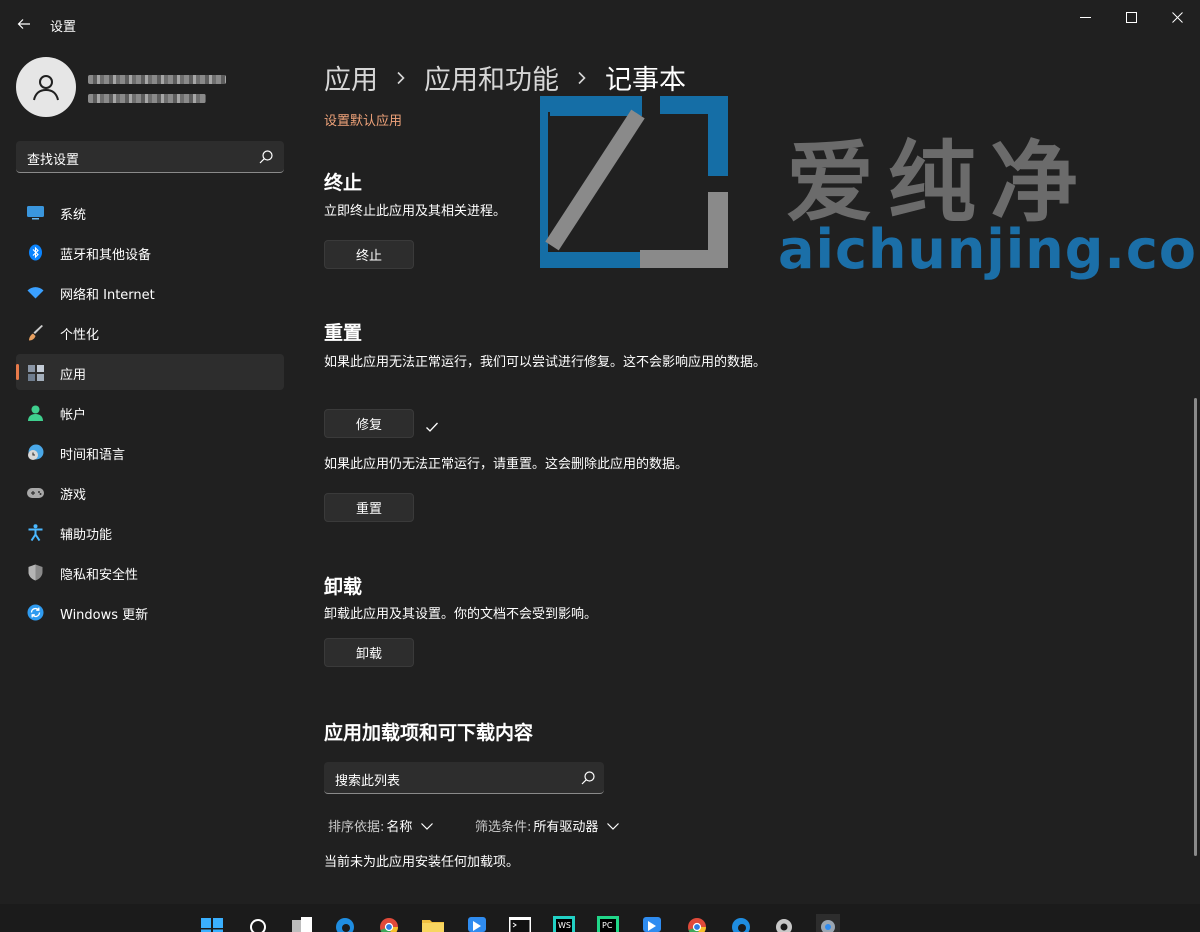 This screenshot has width=1200, height=932. I want to click on reset-button: 重置, so click(369, 507).